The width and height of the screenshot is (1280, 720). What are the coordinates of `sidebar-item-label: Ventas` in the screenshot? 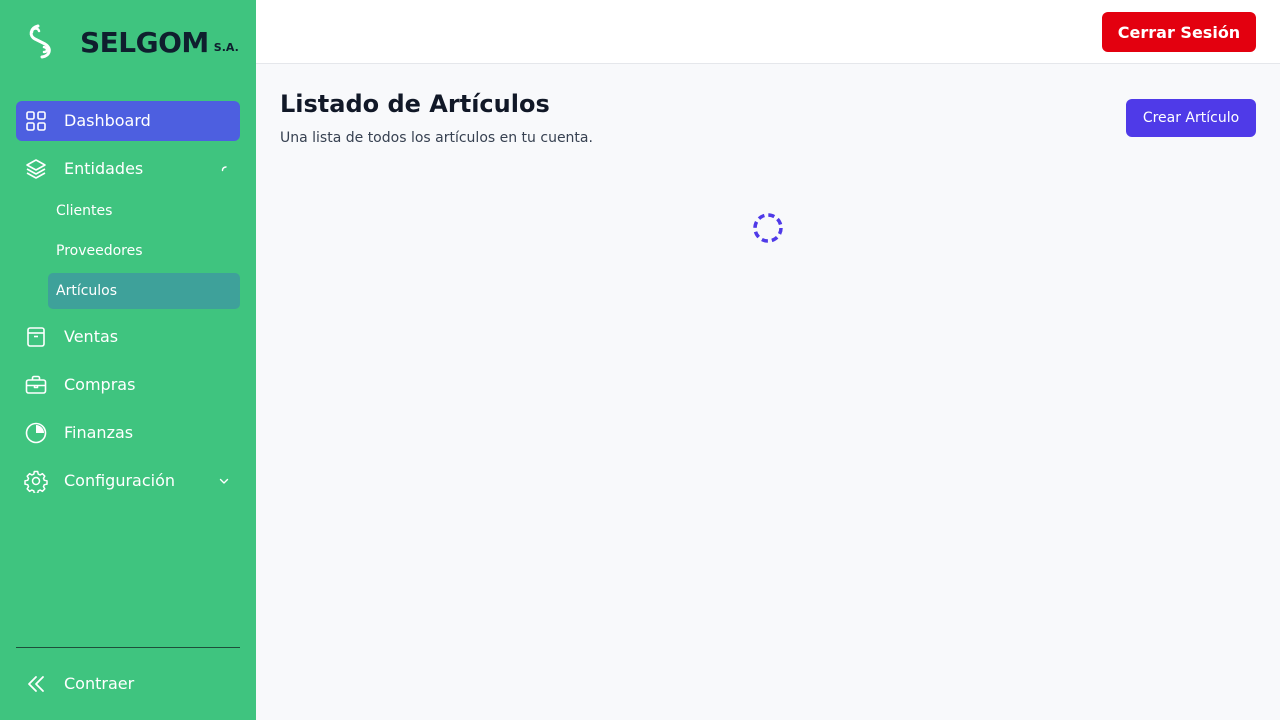 It's located at (91, 336).